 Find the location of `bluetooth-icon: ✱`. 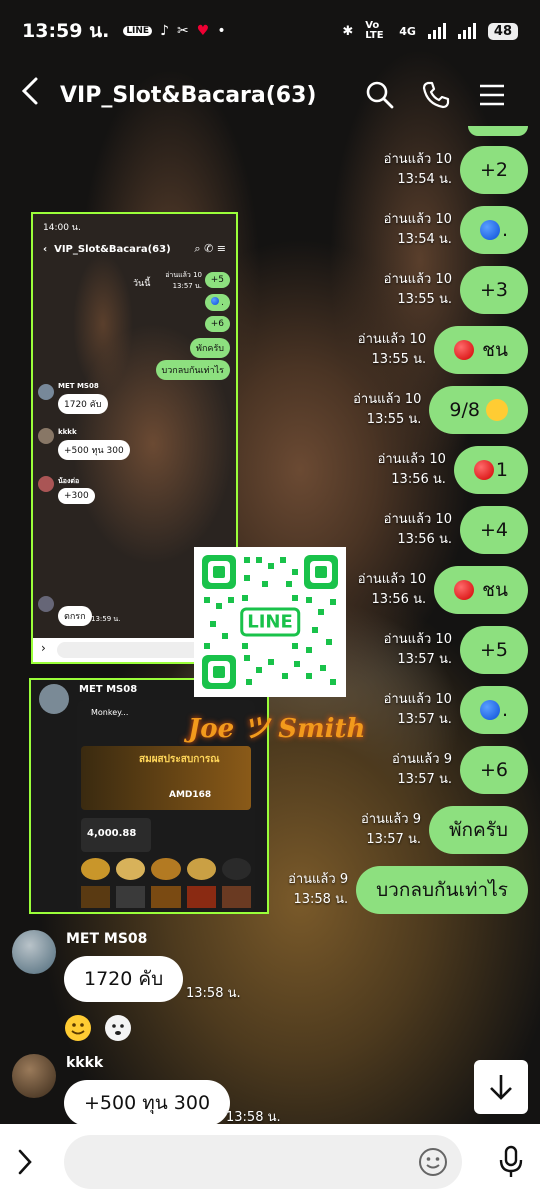

bluetooth-icon: ✱ is located at coordinates (348, 31).